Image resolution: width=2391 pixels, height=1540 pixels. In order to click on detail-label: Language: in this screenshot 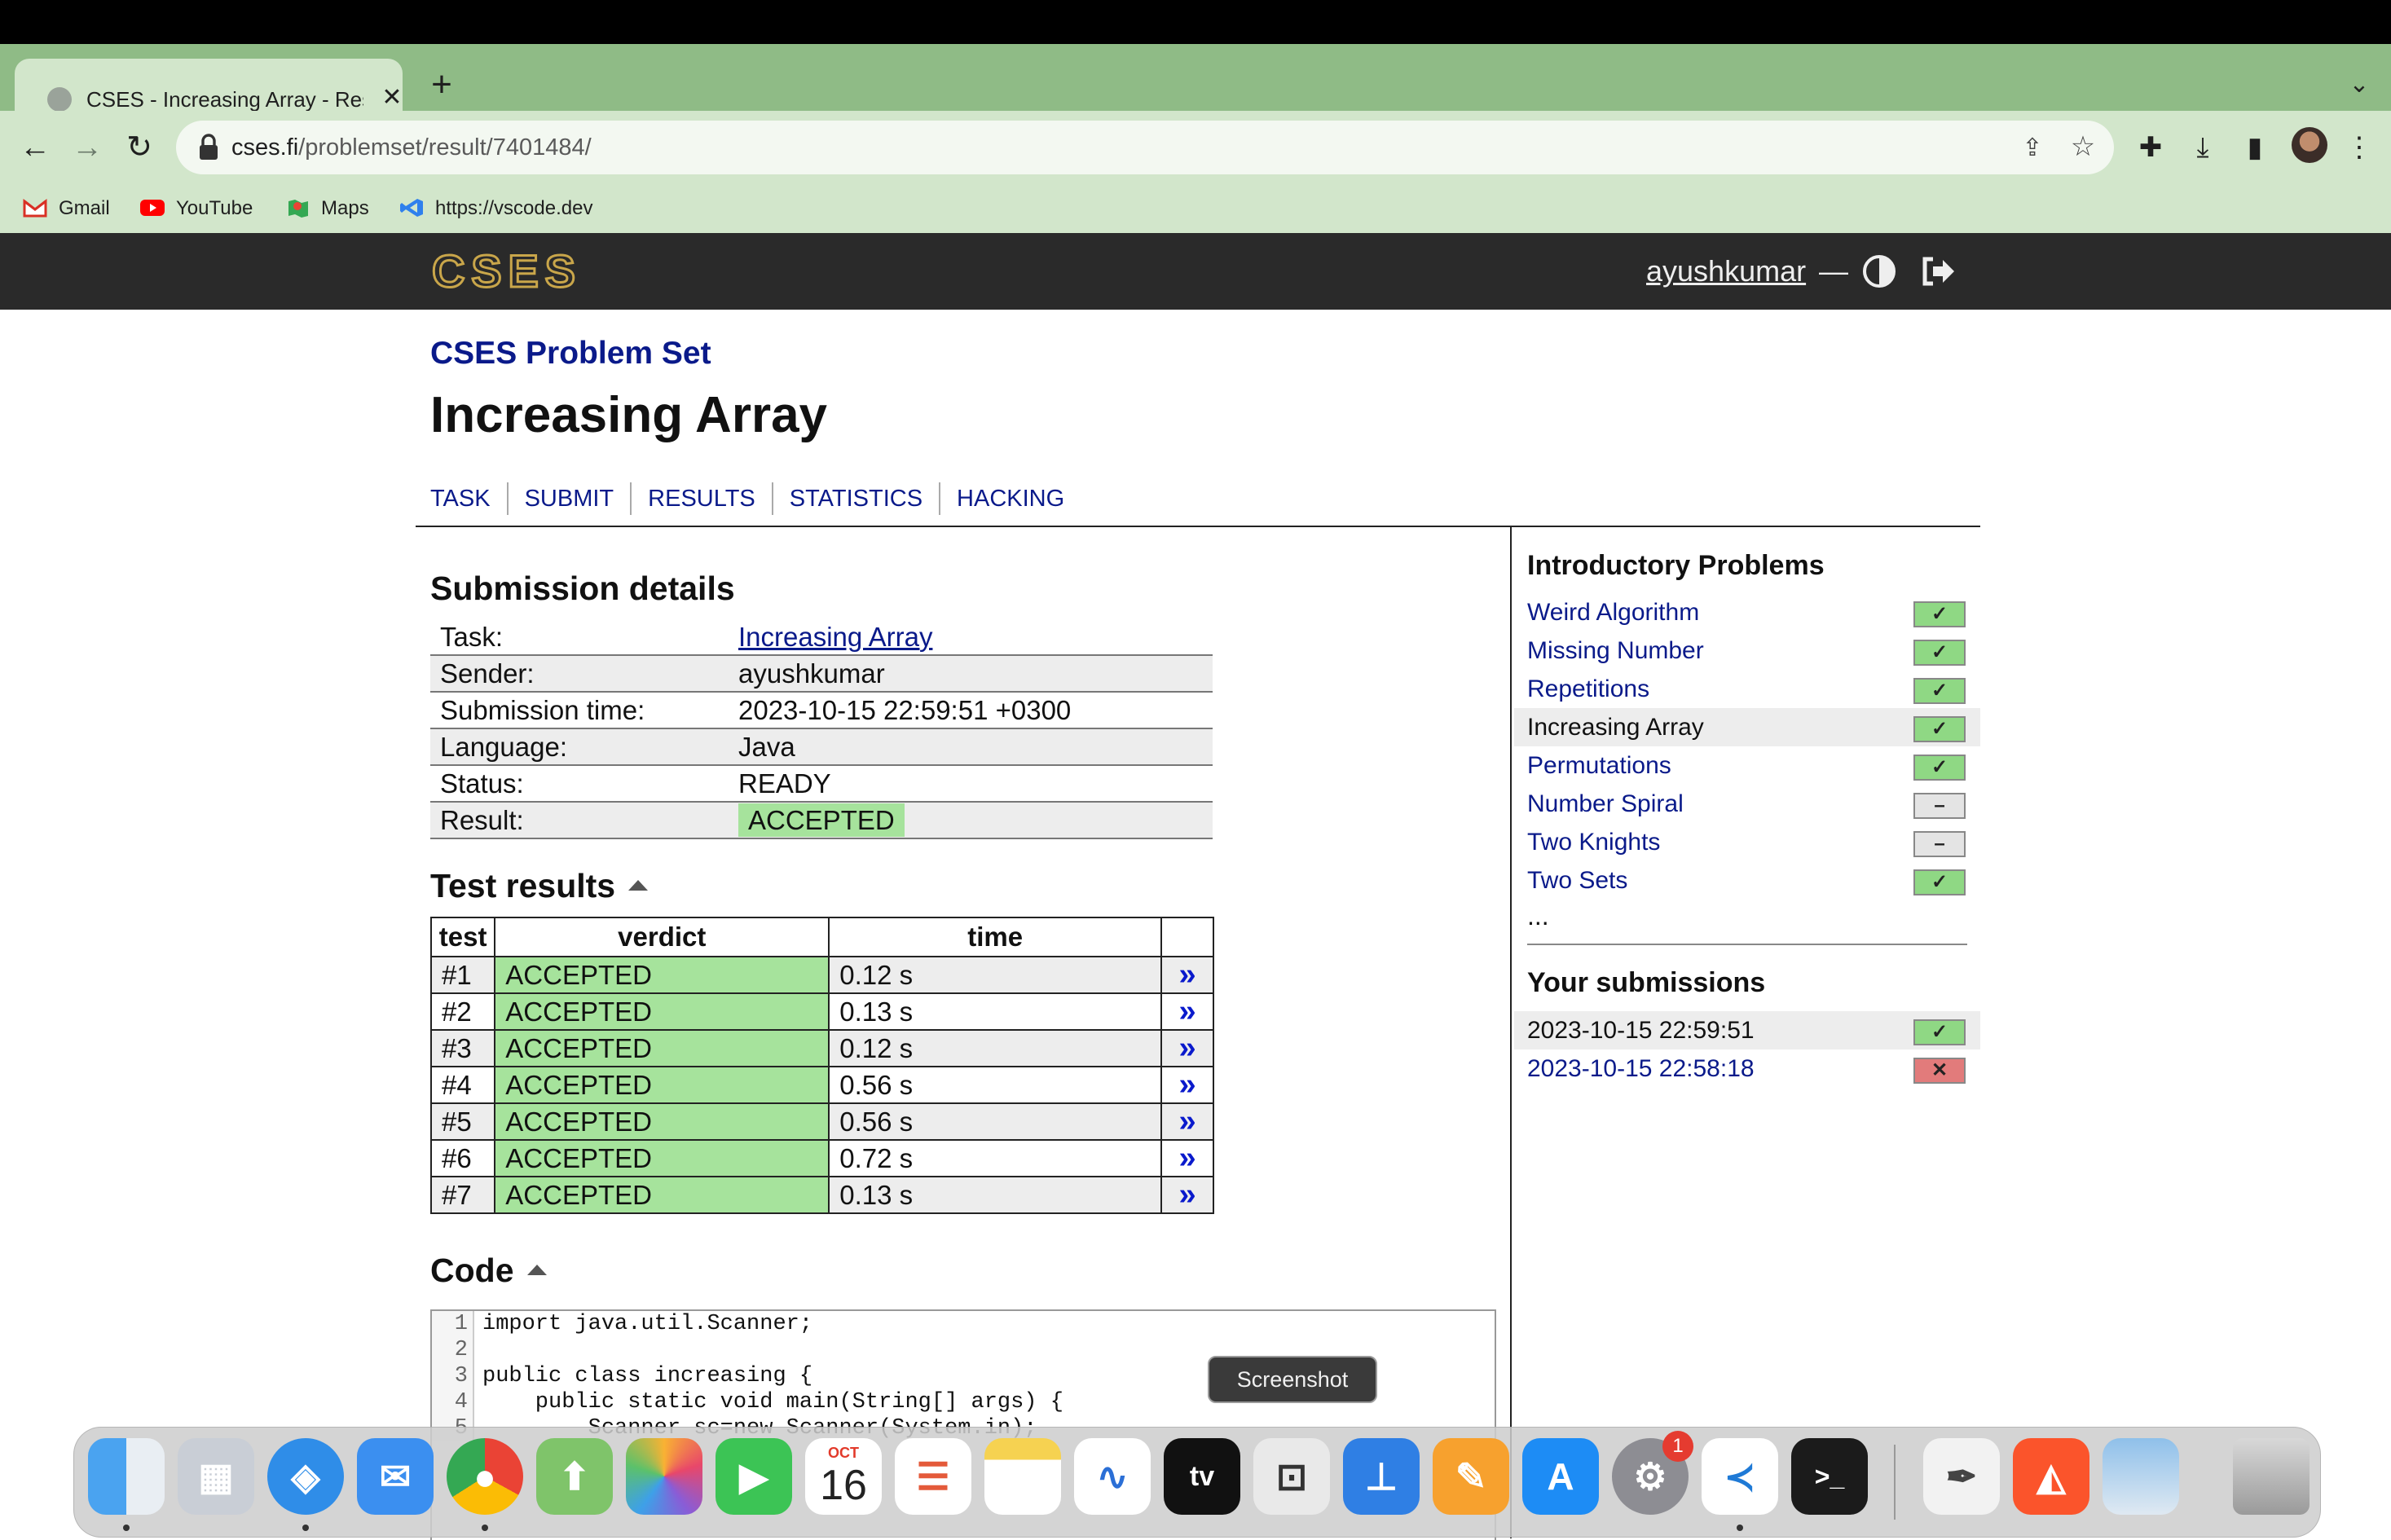, I will do `click(579, 747)`.